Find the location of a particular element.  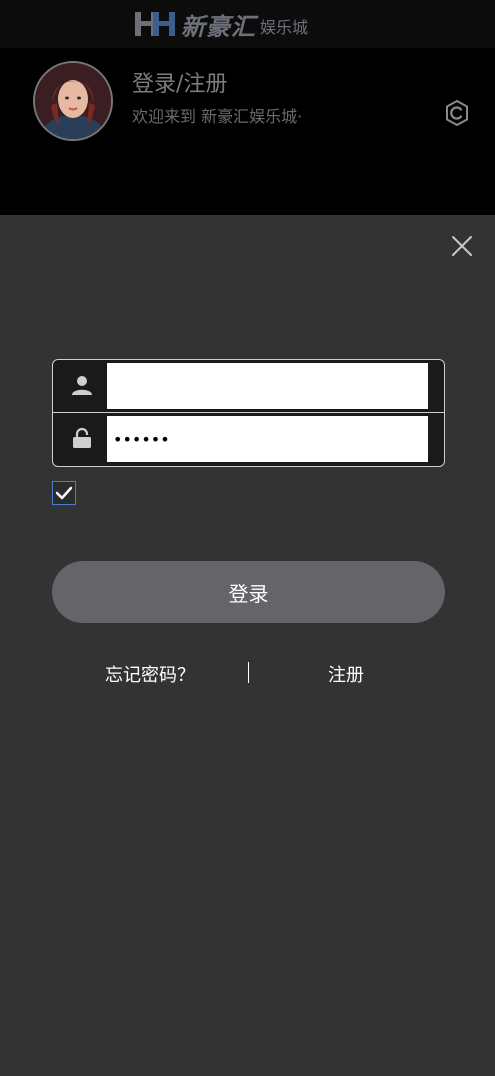

logo-mark-icon is located at coordinates (155, 24).